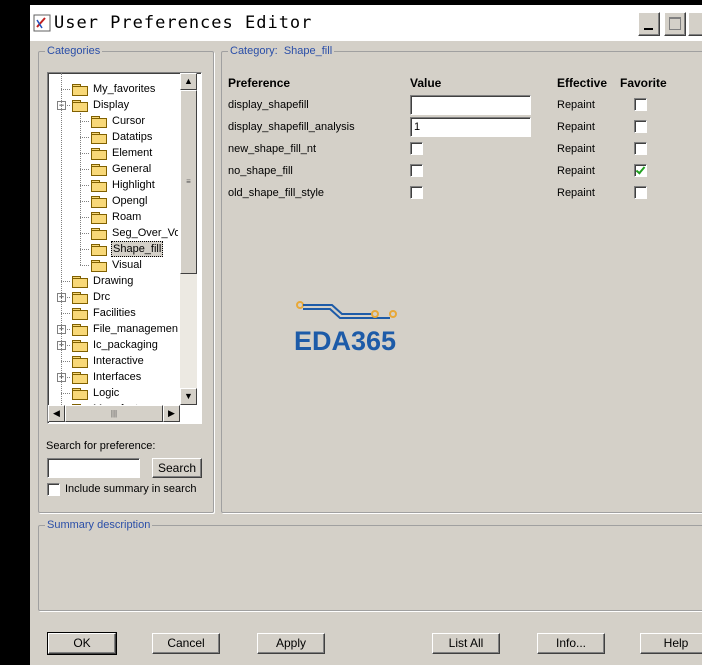  What do you see at coordinates (177, 468) in the screenshot?
I see `search-button: Search` at bounding box center [177, 468].